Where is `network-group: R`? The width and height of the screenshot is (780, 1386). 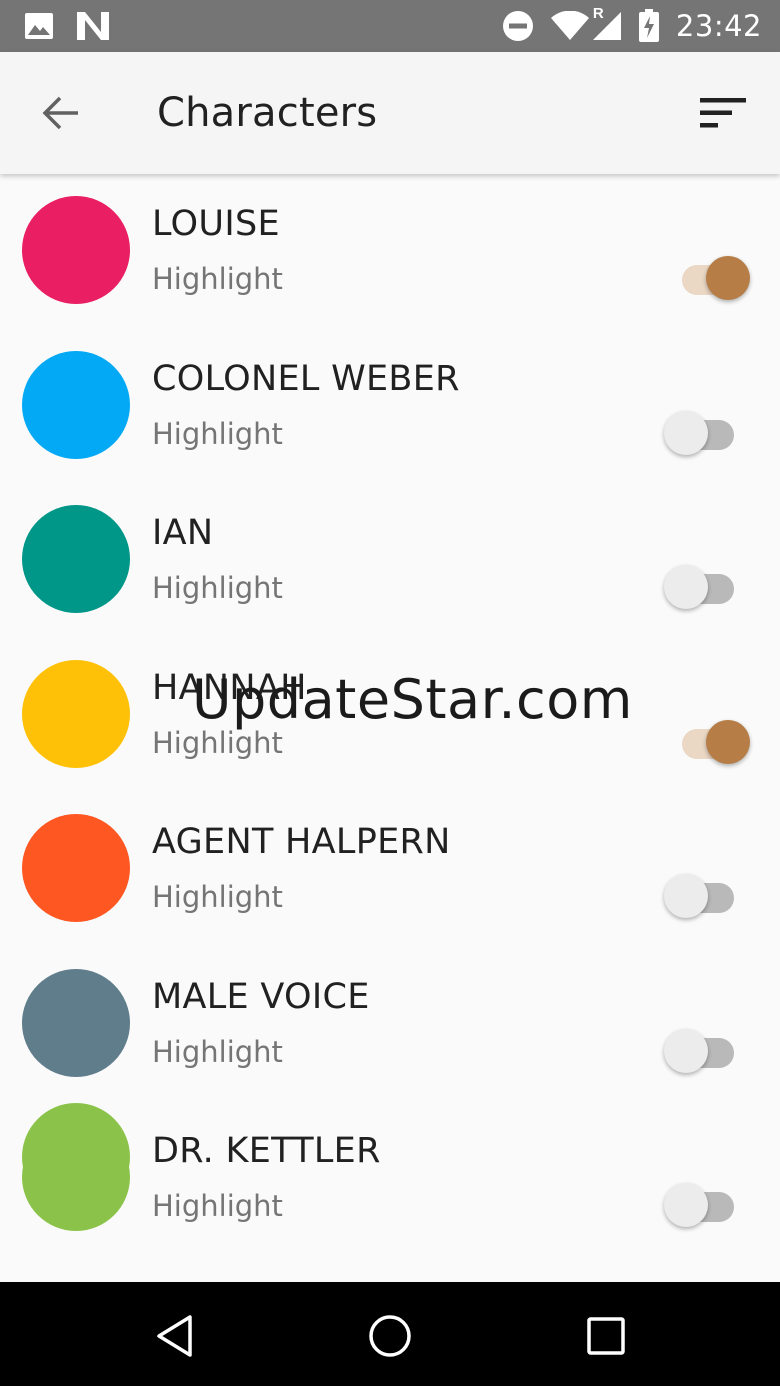 network-group: R is located at coordinates (586, 23).